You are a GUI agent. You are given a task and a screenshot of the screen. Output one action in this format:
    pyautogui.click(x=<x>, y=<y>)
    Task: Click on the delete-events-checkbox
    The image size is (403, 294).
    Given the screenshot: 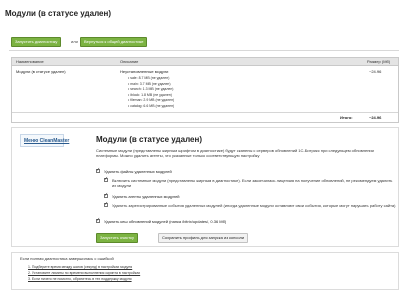 What is the action you would take?
    pyautogui.click(x=106, y=204)
    